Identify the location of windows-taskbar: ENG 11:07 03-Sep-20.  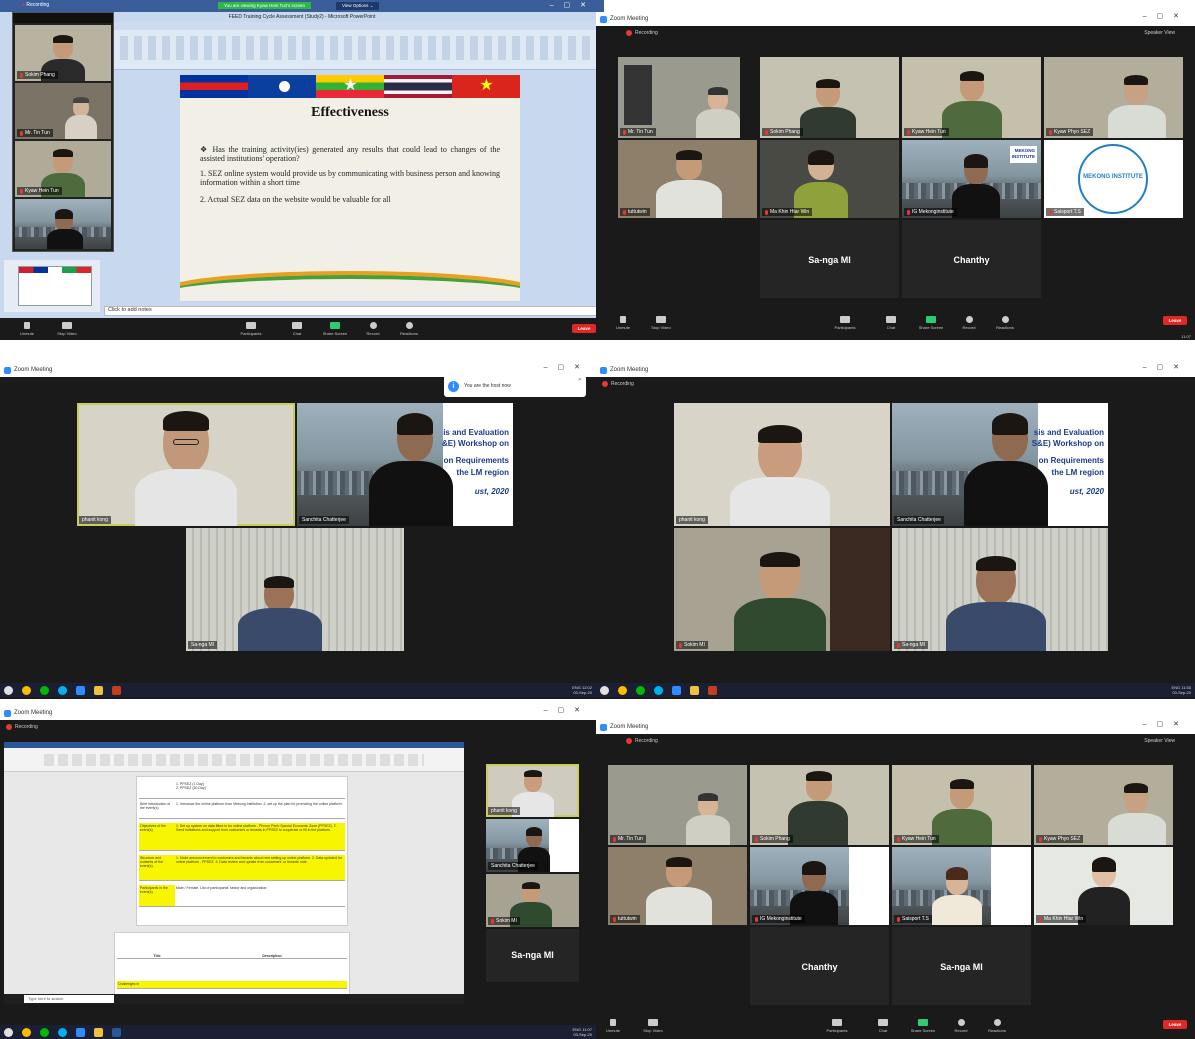
(298, 1032).